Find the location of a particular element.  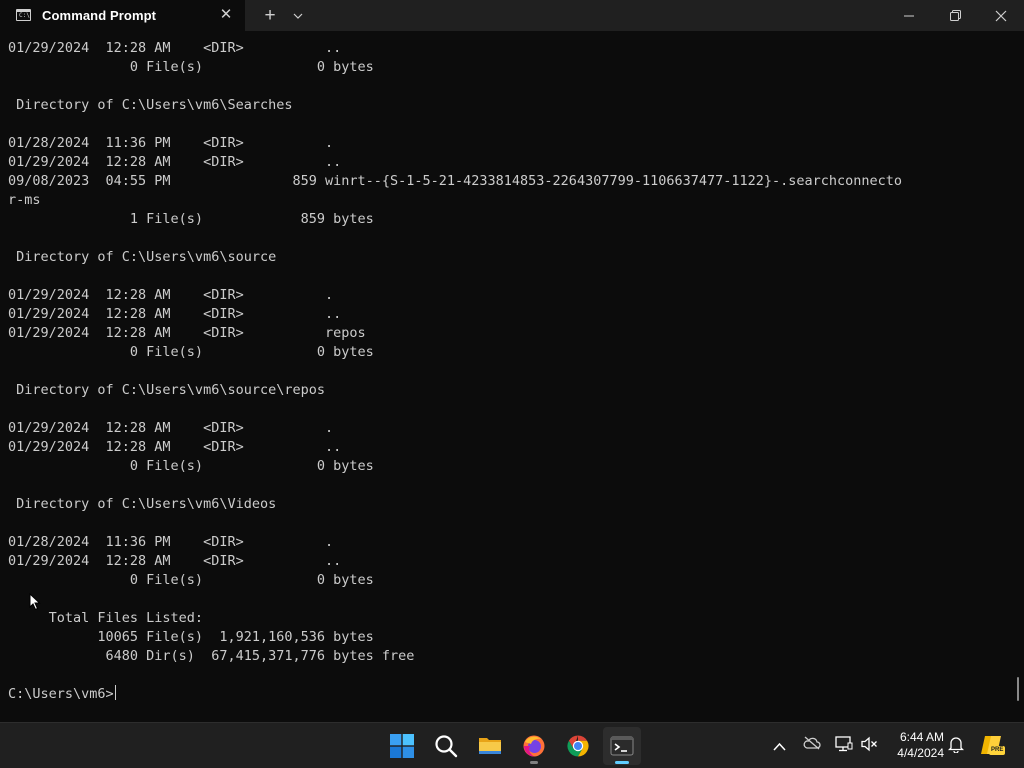

minimize-button is located at coordinates (909, 15).